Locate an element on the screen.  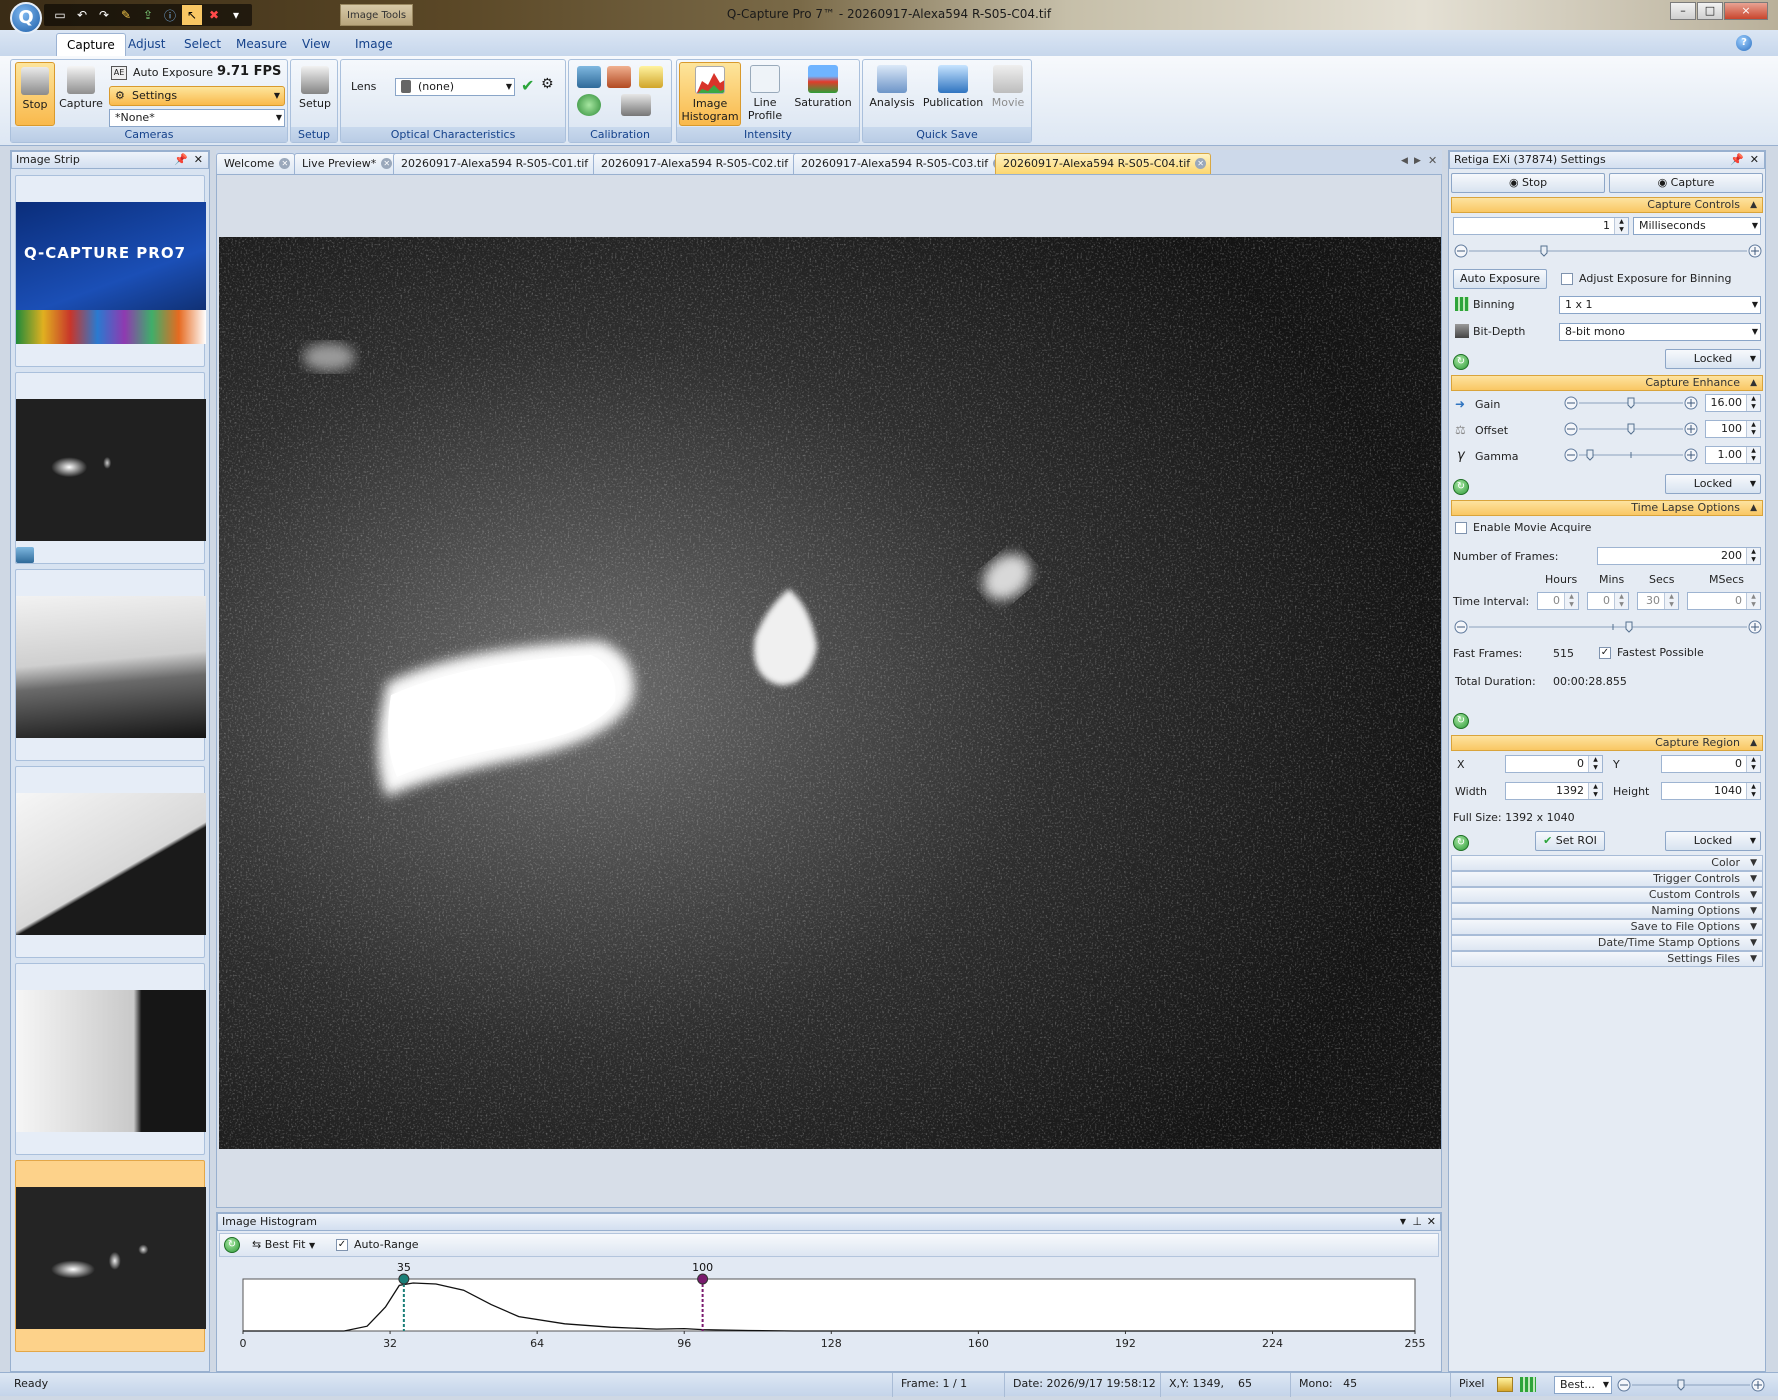
reset-region-icon: ↻ is located at coordinates (1461, 843).